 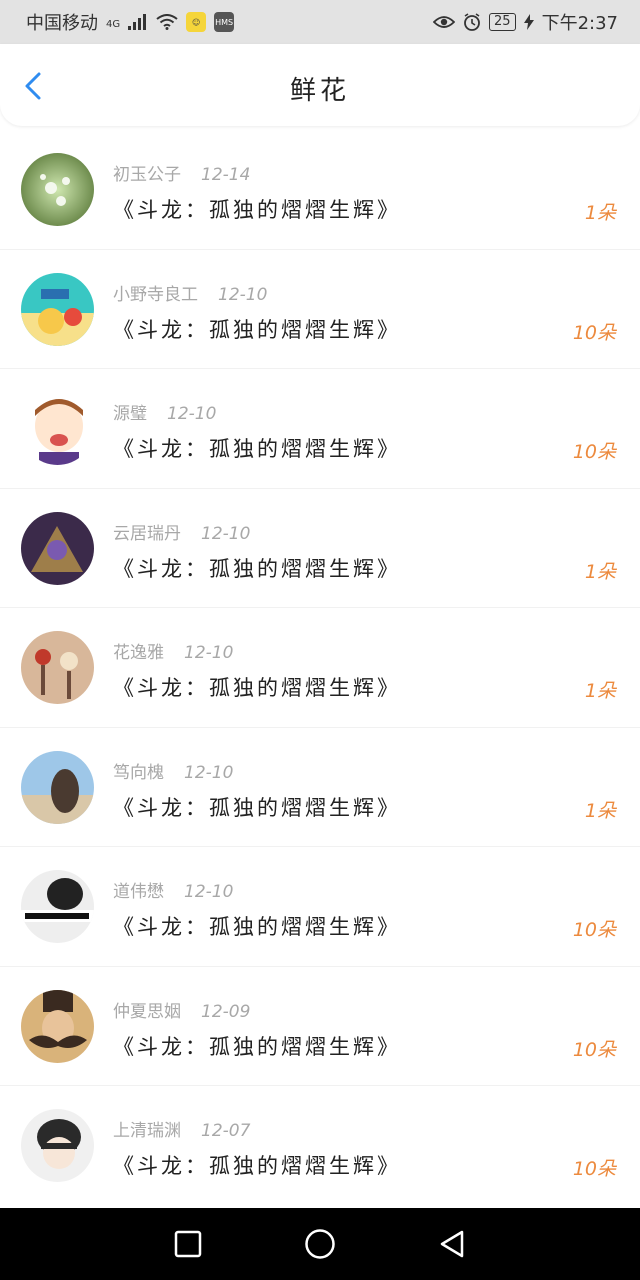 I want to click on nav-back-button, so click(x=452, y=1244).